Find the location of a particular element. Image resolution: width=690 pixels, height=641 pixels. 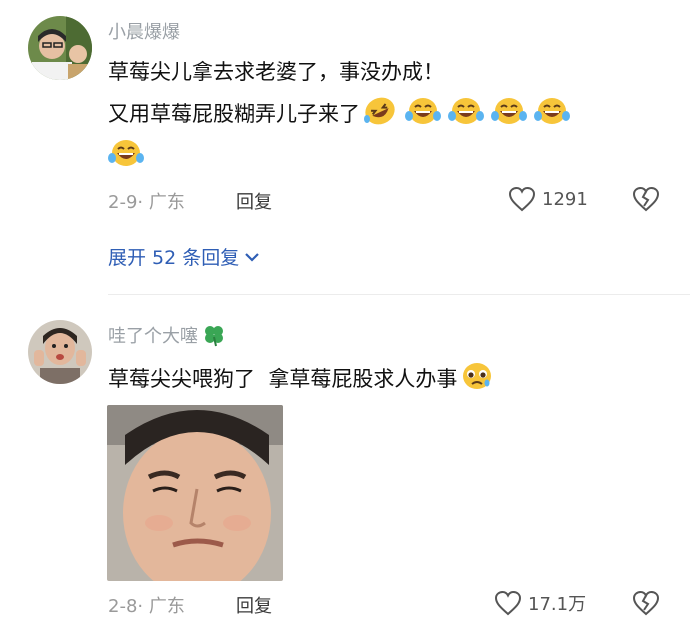

comment-text-line: 草莓尖尖喂狗了 拿草莓屁股求人办事 is located at coordinates (305, 379).